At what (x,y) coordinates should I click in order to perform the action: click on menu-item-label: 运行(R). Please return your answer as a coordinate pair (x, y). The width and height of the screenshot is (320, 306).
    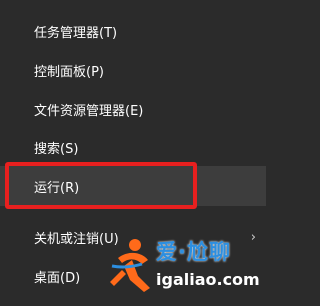
    Looking at the image, I should click on (57, 188).